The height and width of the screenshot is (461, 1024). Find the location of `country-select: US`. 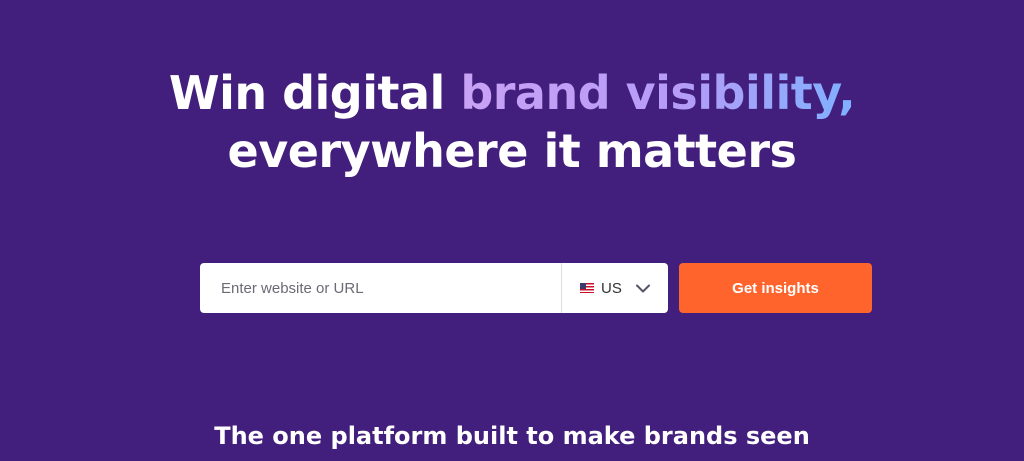

country-select: US is located at coordinates (614, 288).